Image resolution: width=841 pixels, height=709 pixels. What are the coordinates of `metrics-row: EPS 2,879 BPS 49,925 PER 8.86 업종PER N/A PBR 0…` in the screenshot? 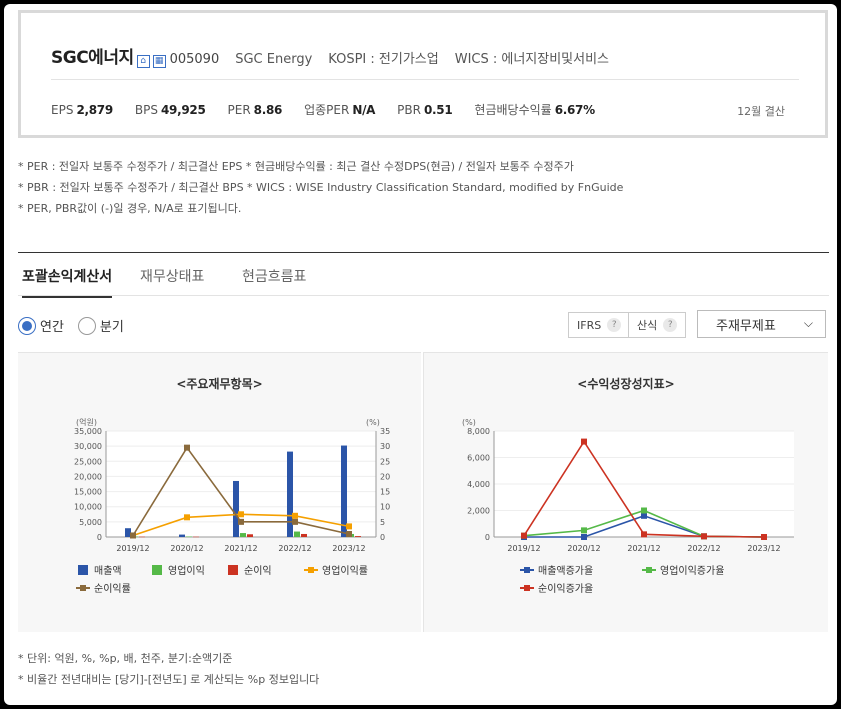 It's located at (334, 109).